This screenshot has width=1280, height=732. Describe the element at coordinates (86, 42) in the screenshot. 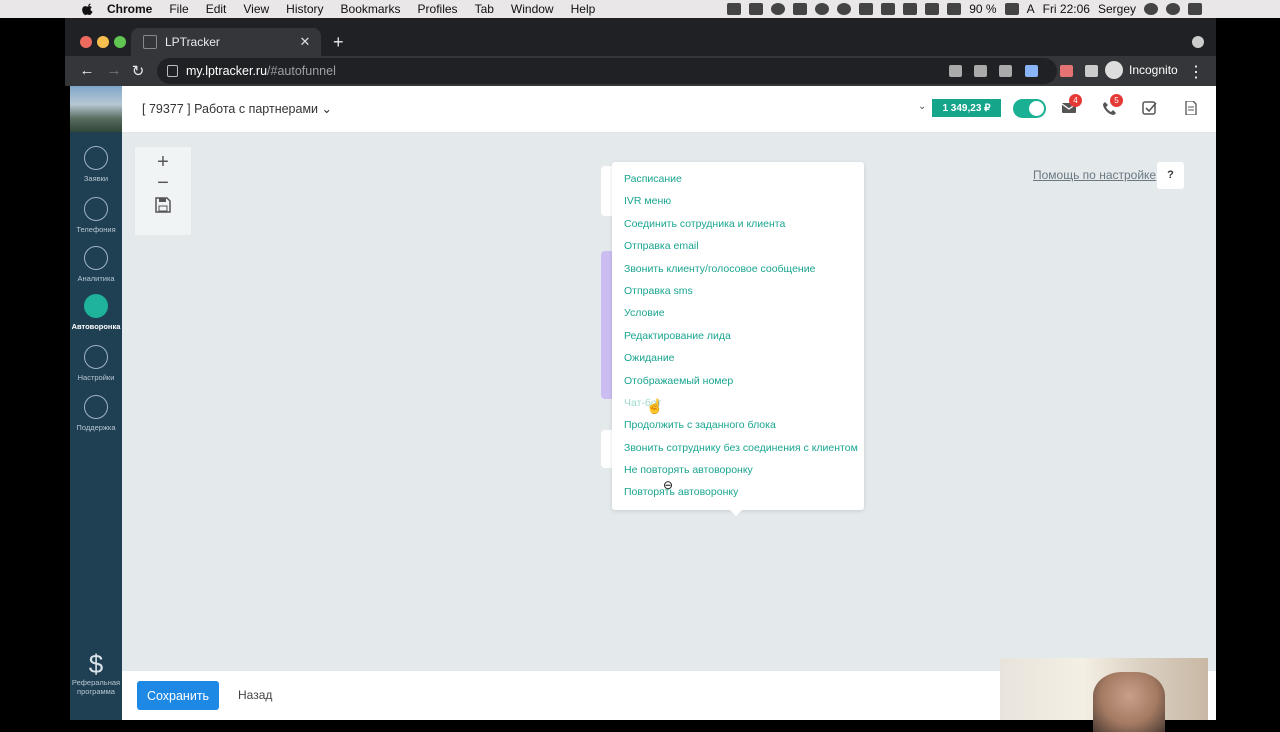

I see `close-window-button` at that location.